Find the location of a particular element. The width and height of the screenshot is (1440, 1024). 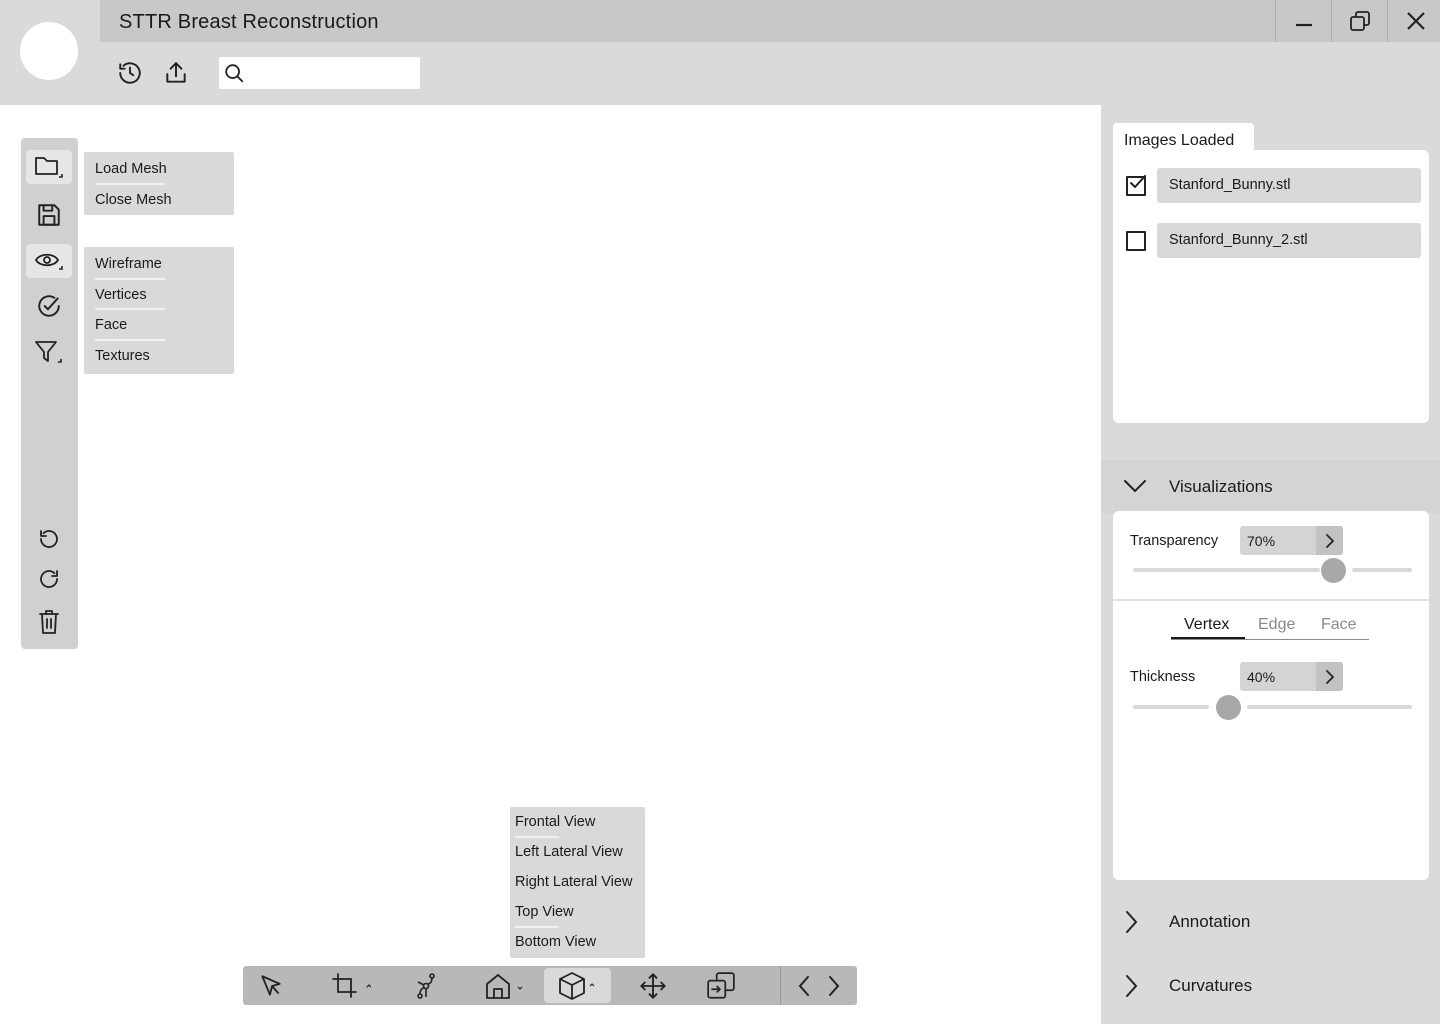

transparency-field: 70% is located at coordinates (1291, 540).